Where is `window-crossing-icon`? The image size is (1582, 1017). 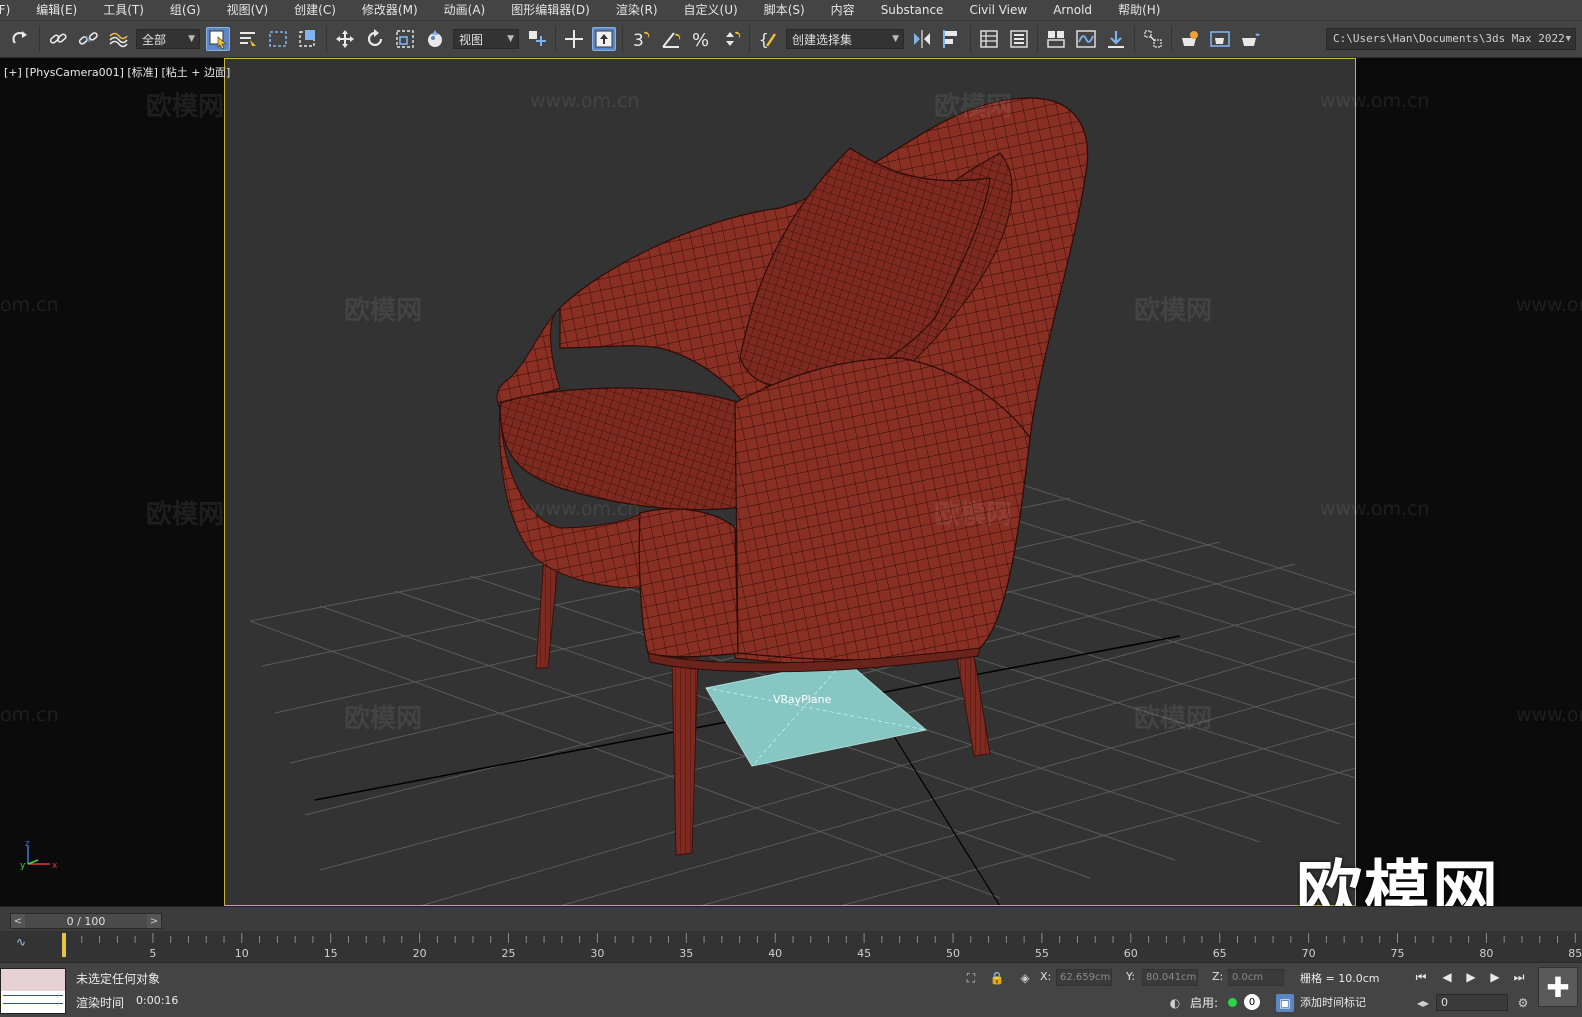 window-crossing-icon is located at coordinates (308, 39).